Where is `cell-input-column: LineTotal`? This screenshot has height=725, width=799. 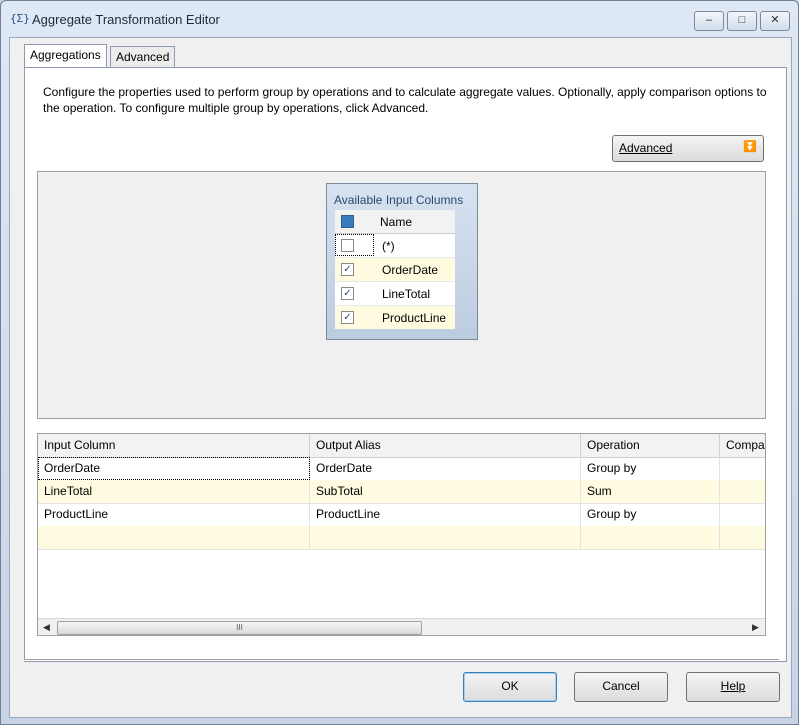
cell-input-column: LineTotal is located at coordinates (174, 491).